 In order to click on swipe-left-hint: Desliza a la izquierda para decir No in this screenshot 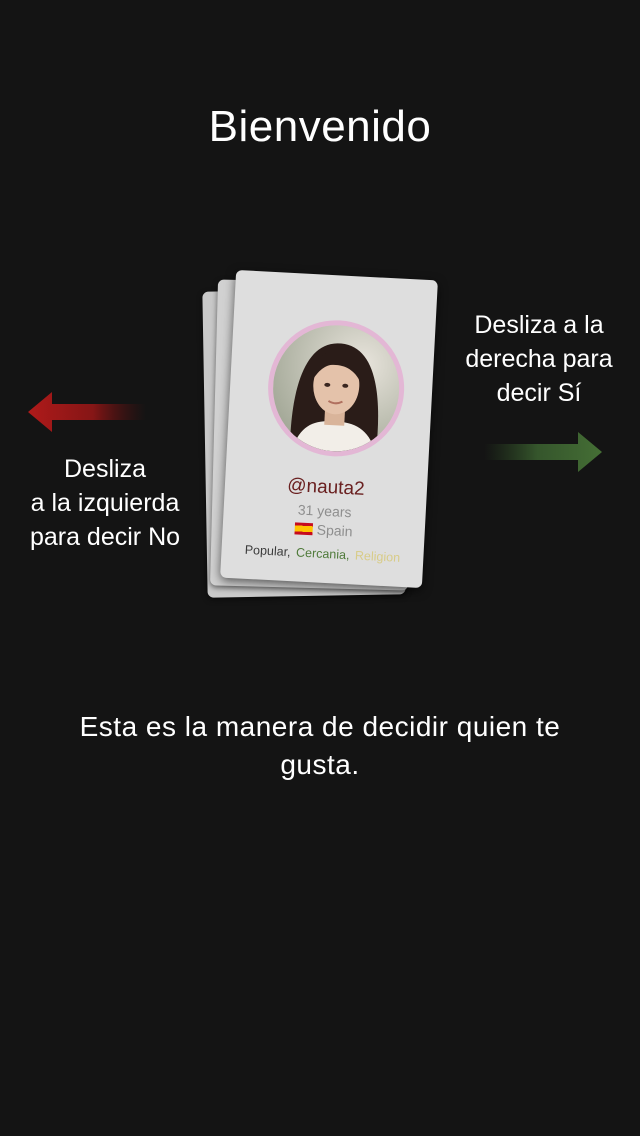, I will do `click(105, 503)`.